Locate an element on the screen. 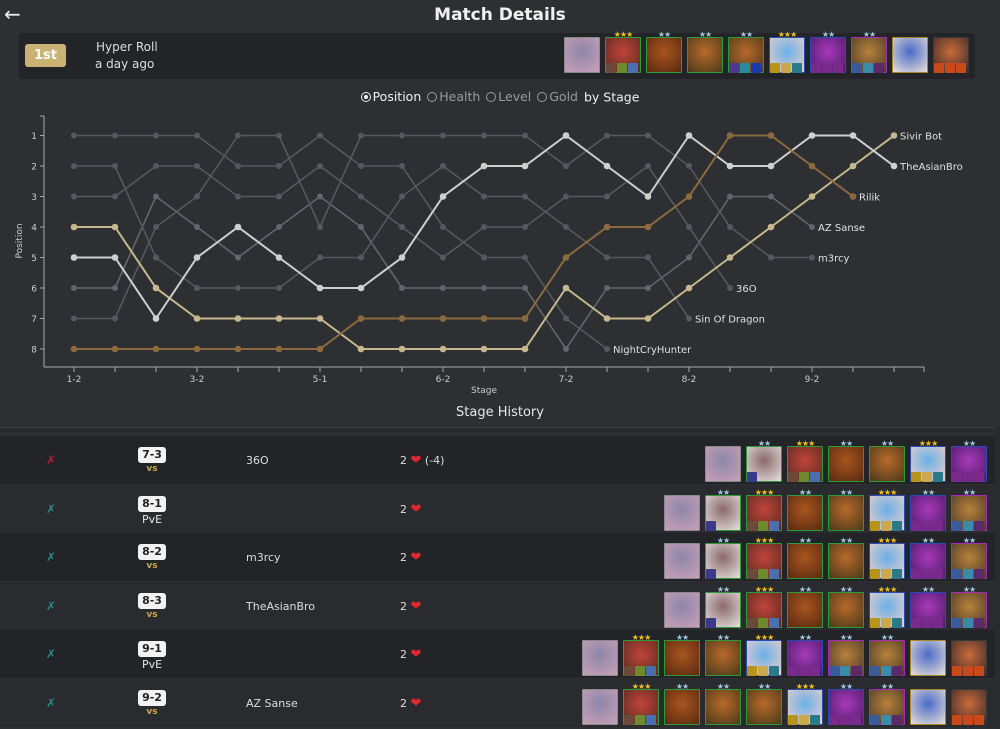 This screenshot has width=1000, height=729. radio-level: Level is located at coordinates (508, 96).